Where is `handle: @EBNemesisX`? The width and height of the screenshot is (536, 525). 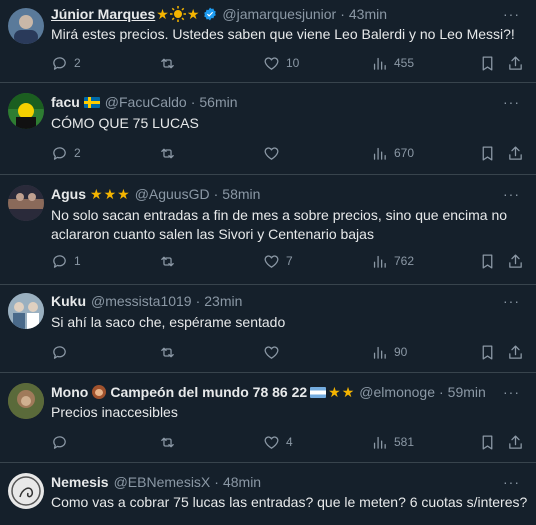 handle: @EBNemesisX is located at coordinates (162, 482).